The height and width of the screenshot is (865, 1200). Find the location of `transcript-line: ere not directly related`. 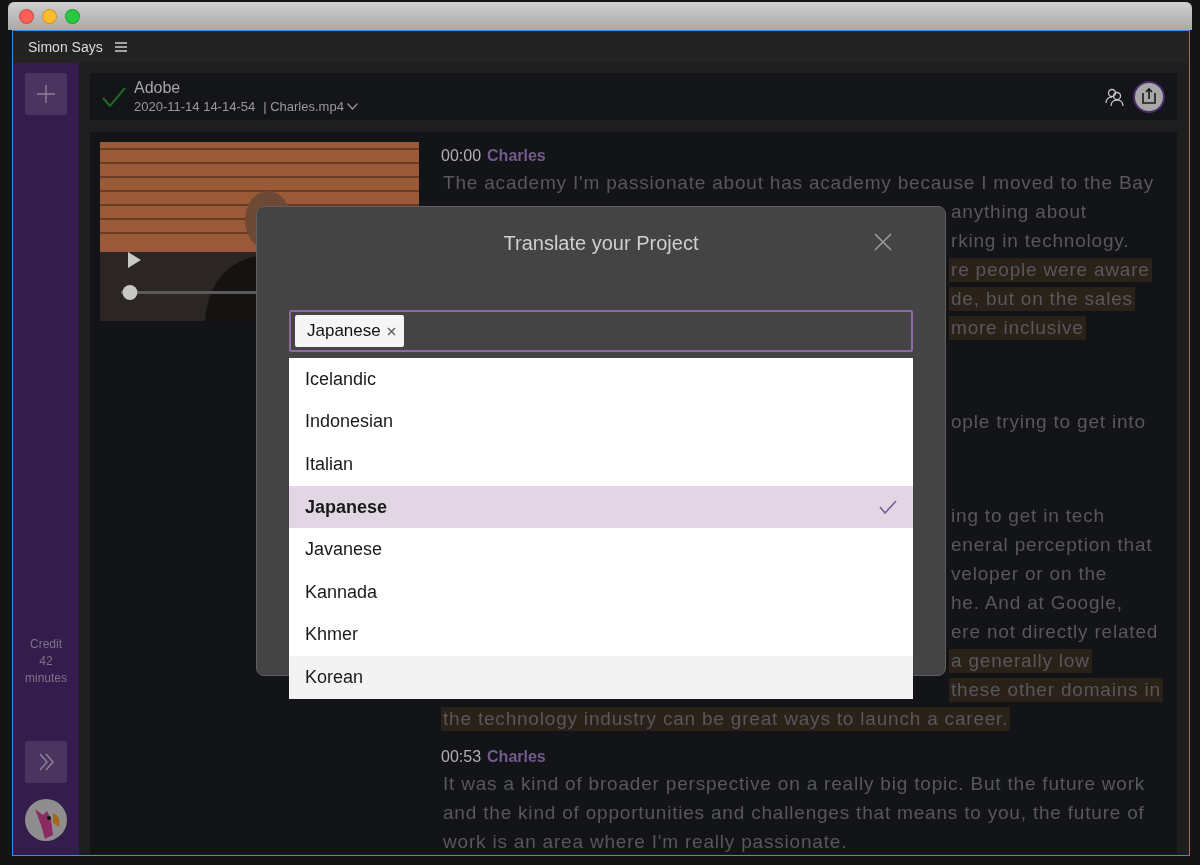

transcript-line: ere not directly related is located at coordinates (1055, 631).